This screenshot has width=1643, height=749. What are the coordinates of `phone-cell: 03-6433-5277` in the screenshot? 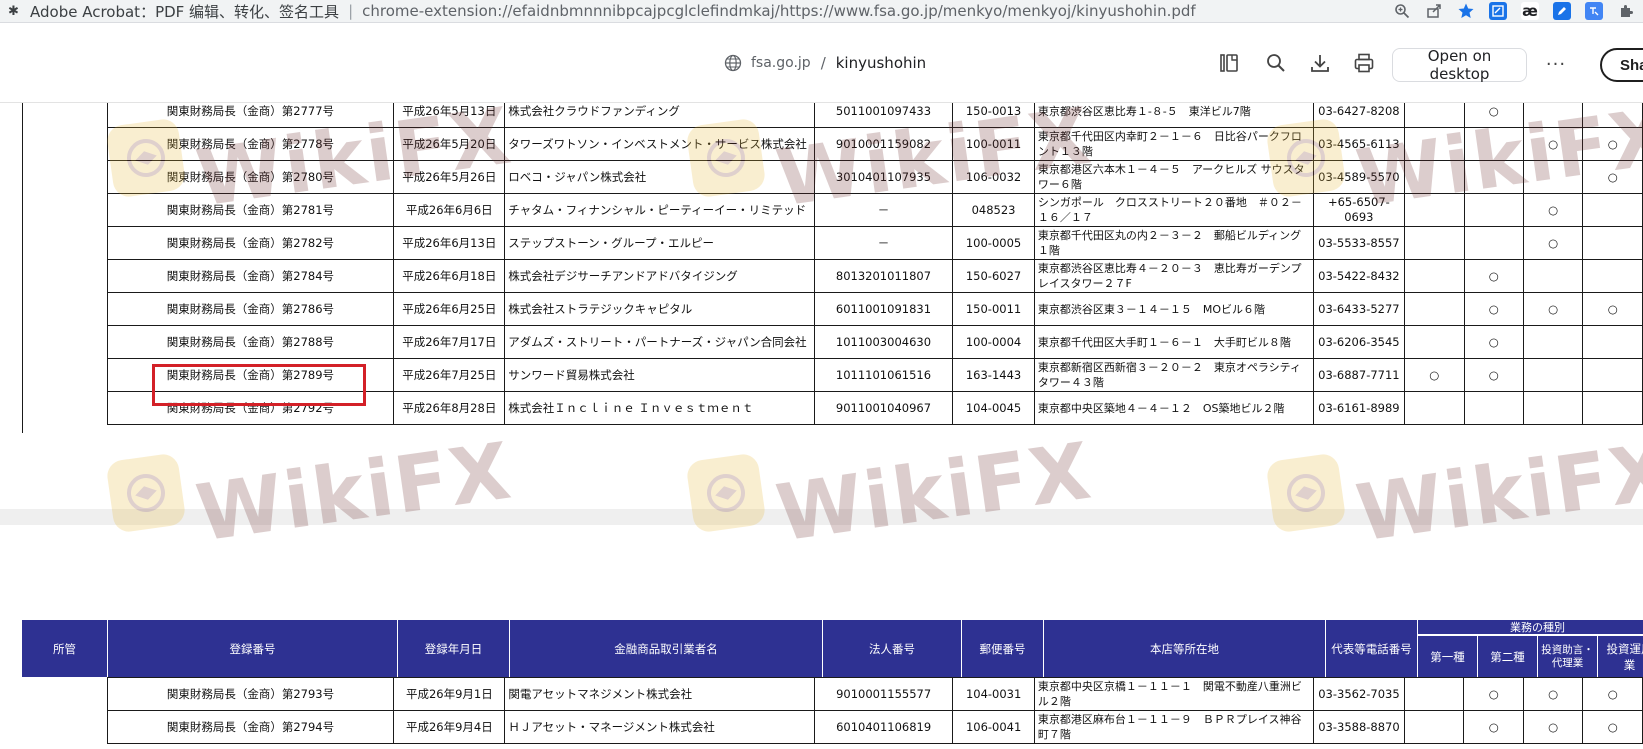 It's located at (1359, 309).